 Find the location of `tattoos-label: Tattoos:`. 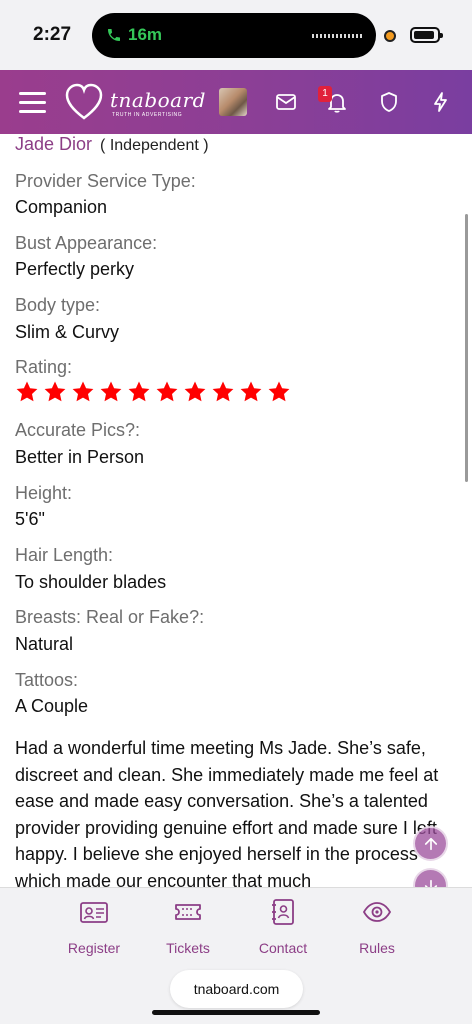

tattoos-label: Tattoos: is located at coordinates (47, 680).